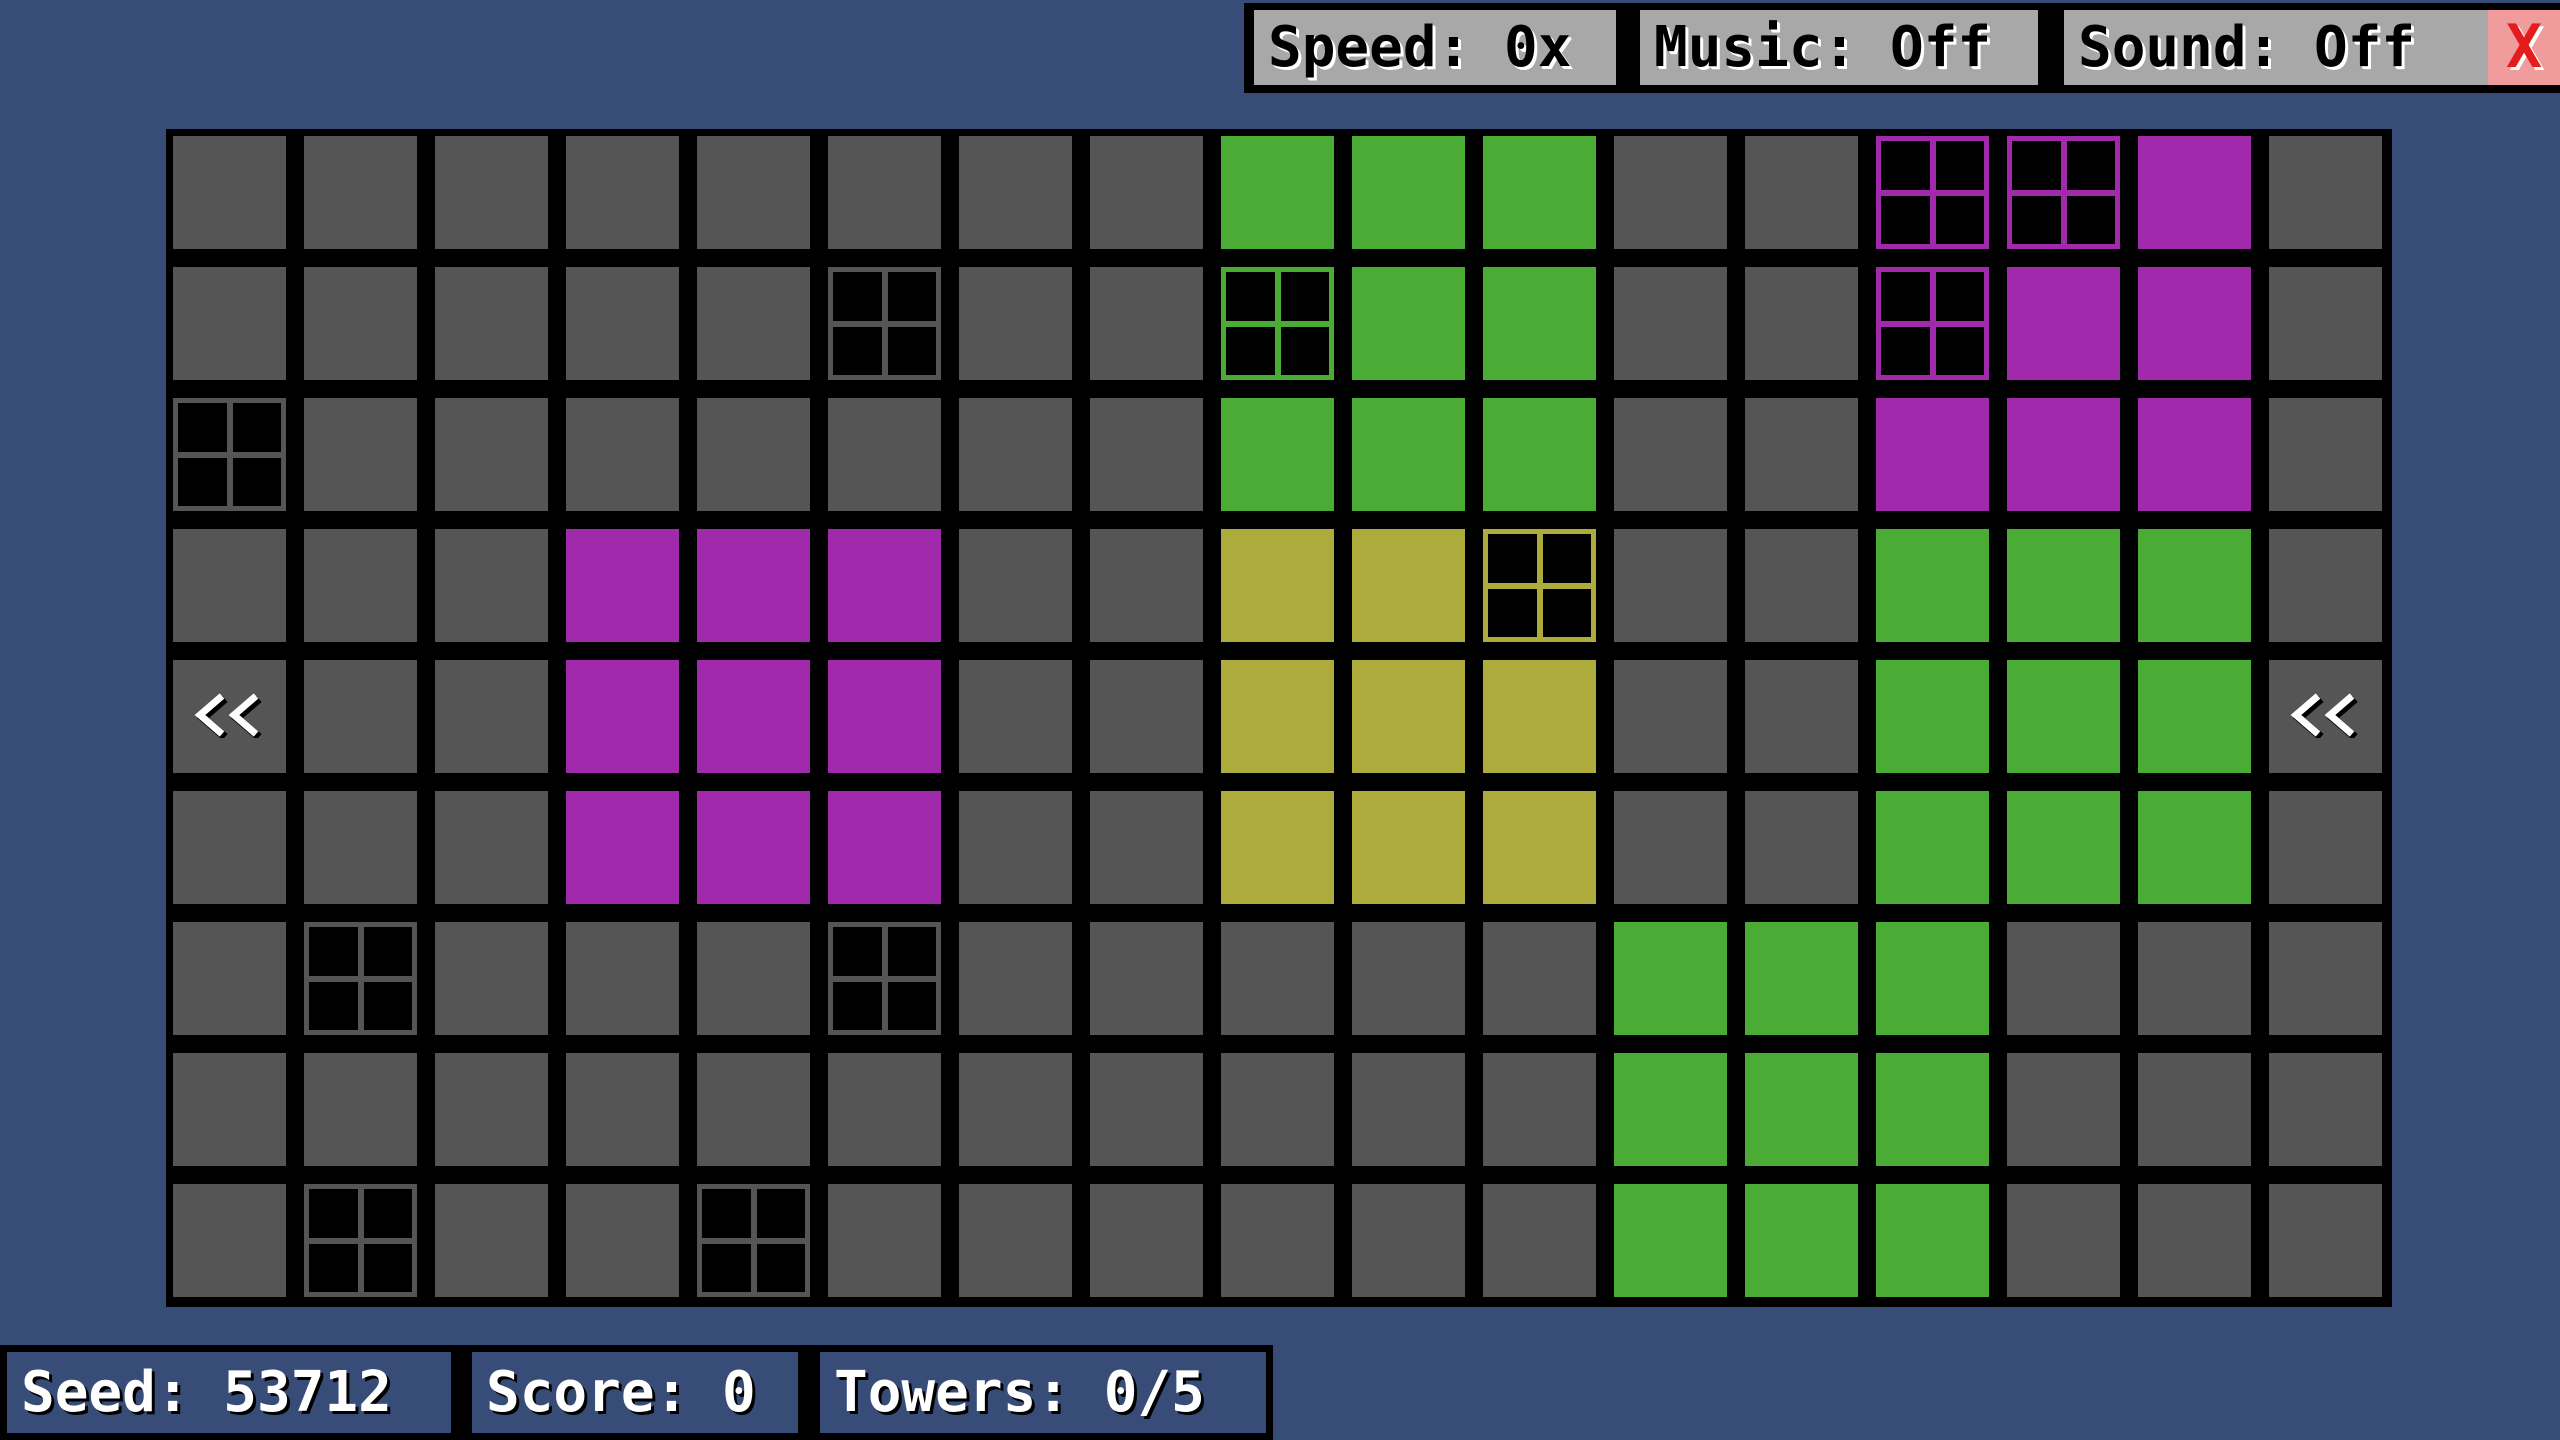  What do you see at coordinates (1839, 47) in the screenshot?
I see `music-toggle-button: Music: Off` at bounding box center [1839, 47].